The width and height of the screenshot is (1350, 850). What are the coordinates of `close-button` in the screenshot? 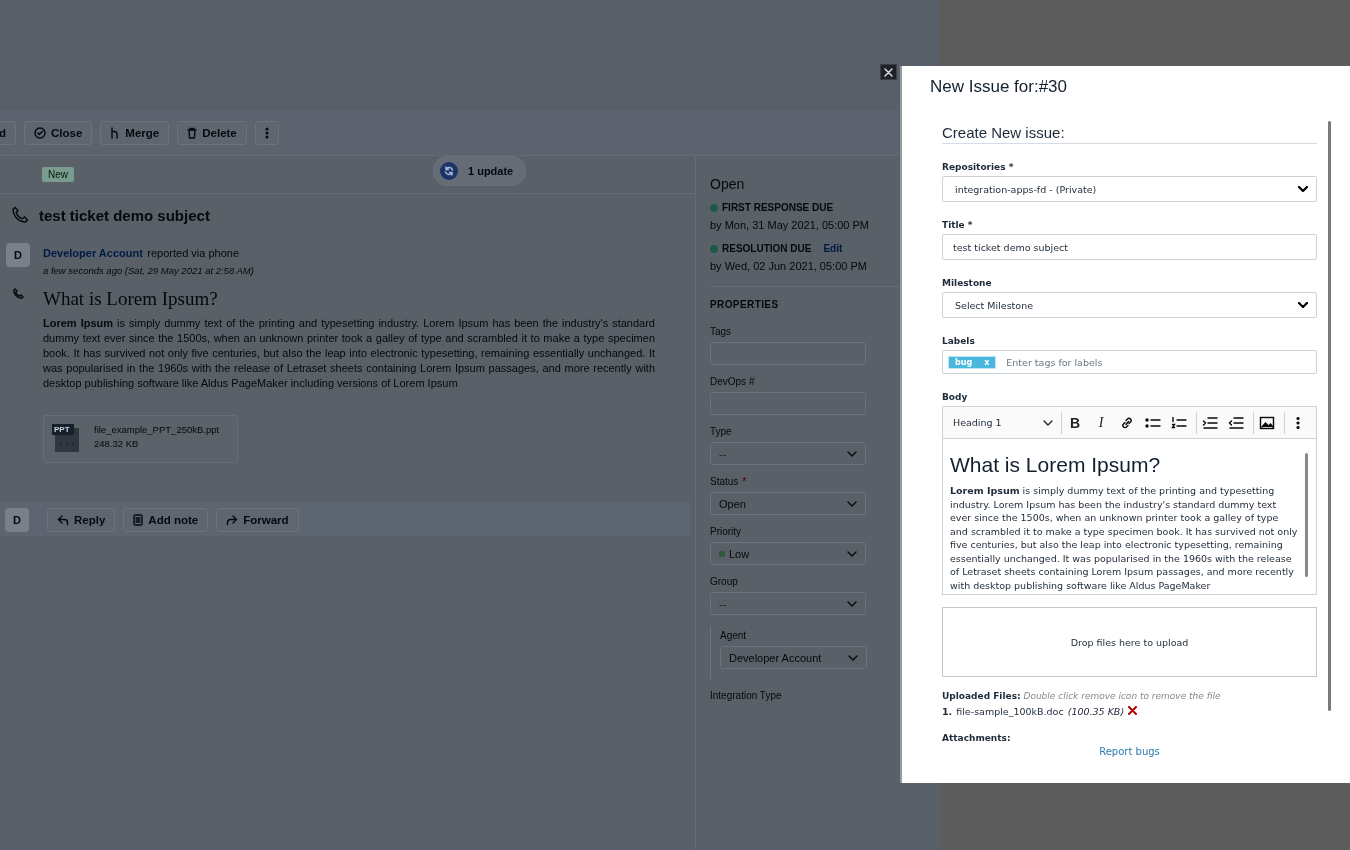 It's located at (888, 72).